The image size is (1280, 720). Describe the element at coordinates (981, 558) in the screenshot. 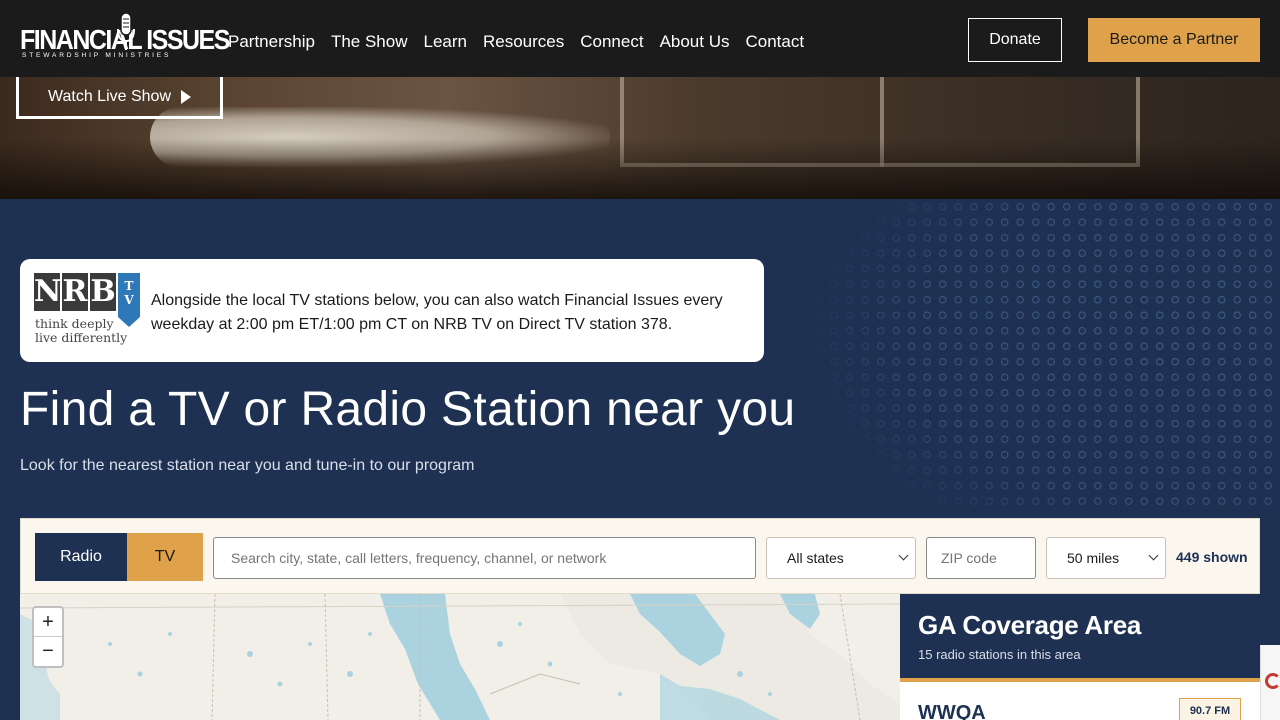

I see `zip-code-input` at that location.